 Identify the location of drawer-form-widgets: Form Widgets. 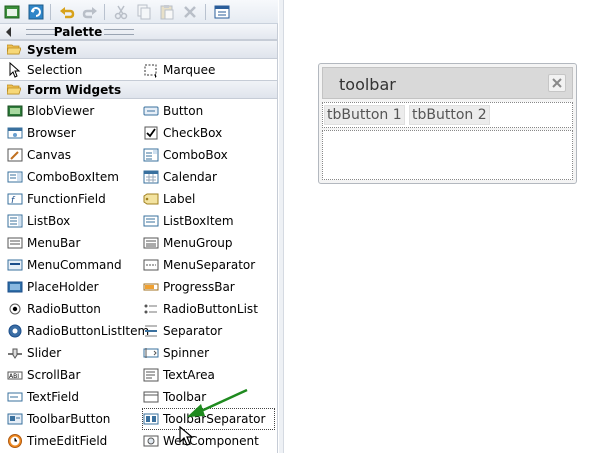
(138, 89).